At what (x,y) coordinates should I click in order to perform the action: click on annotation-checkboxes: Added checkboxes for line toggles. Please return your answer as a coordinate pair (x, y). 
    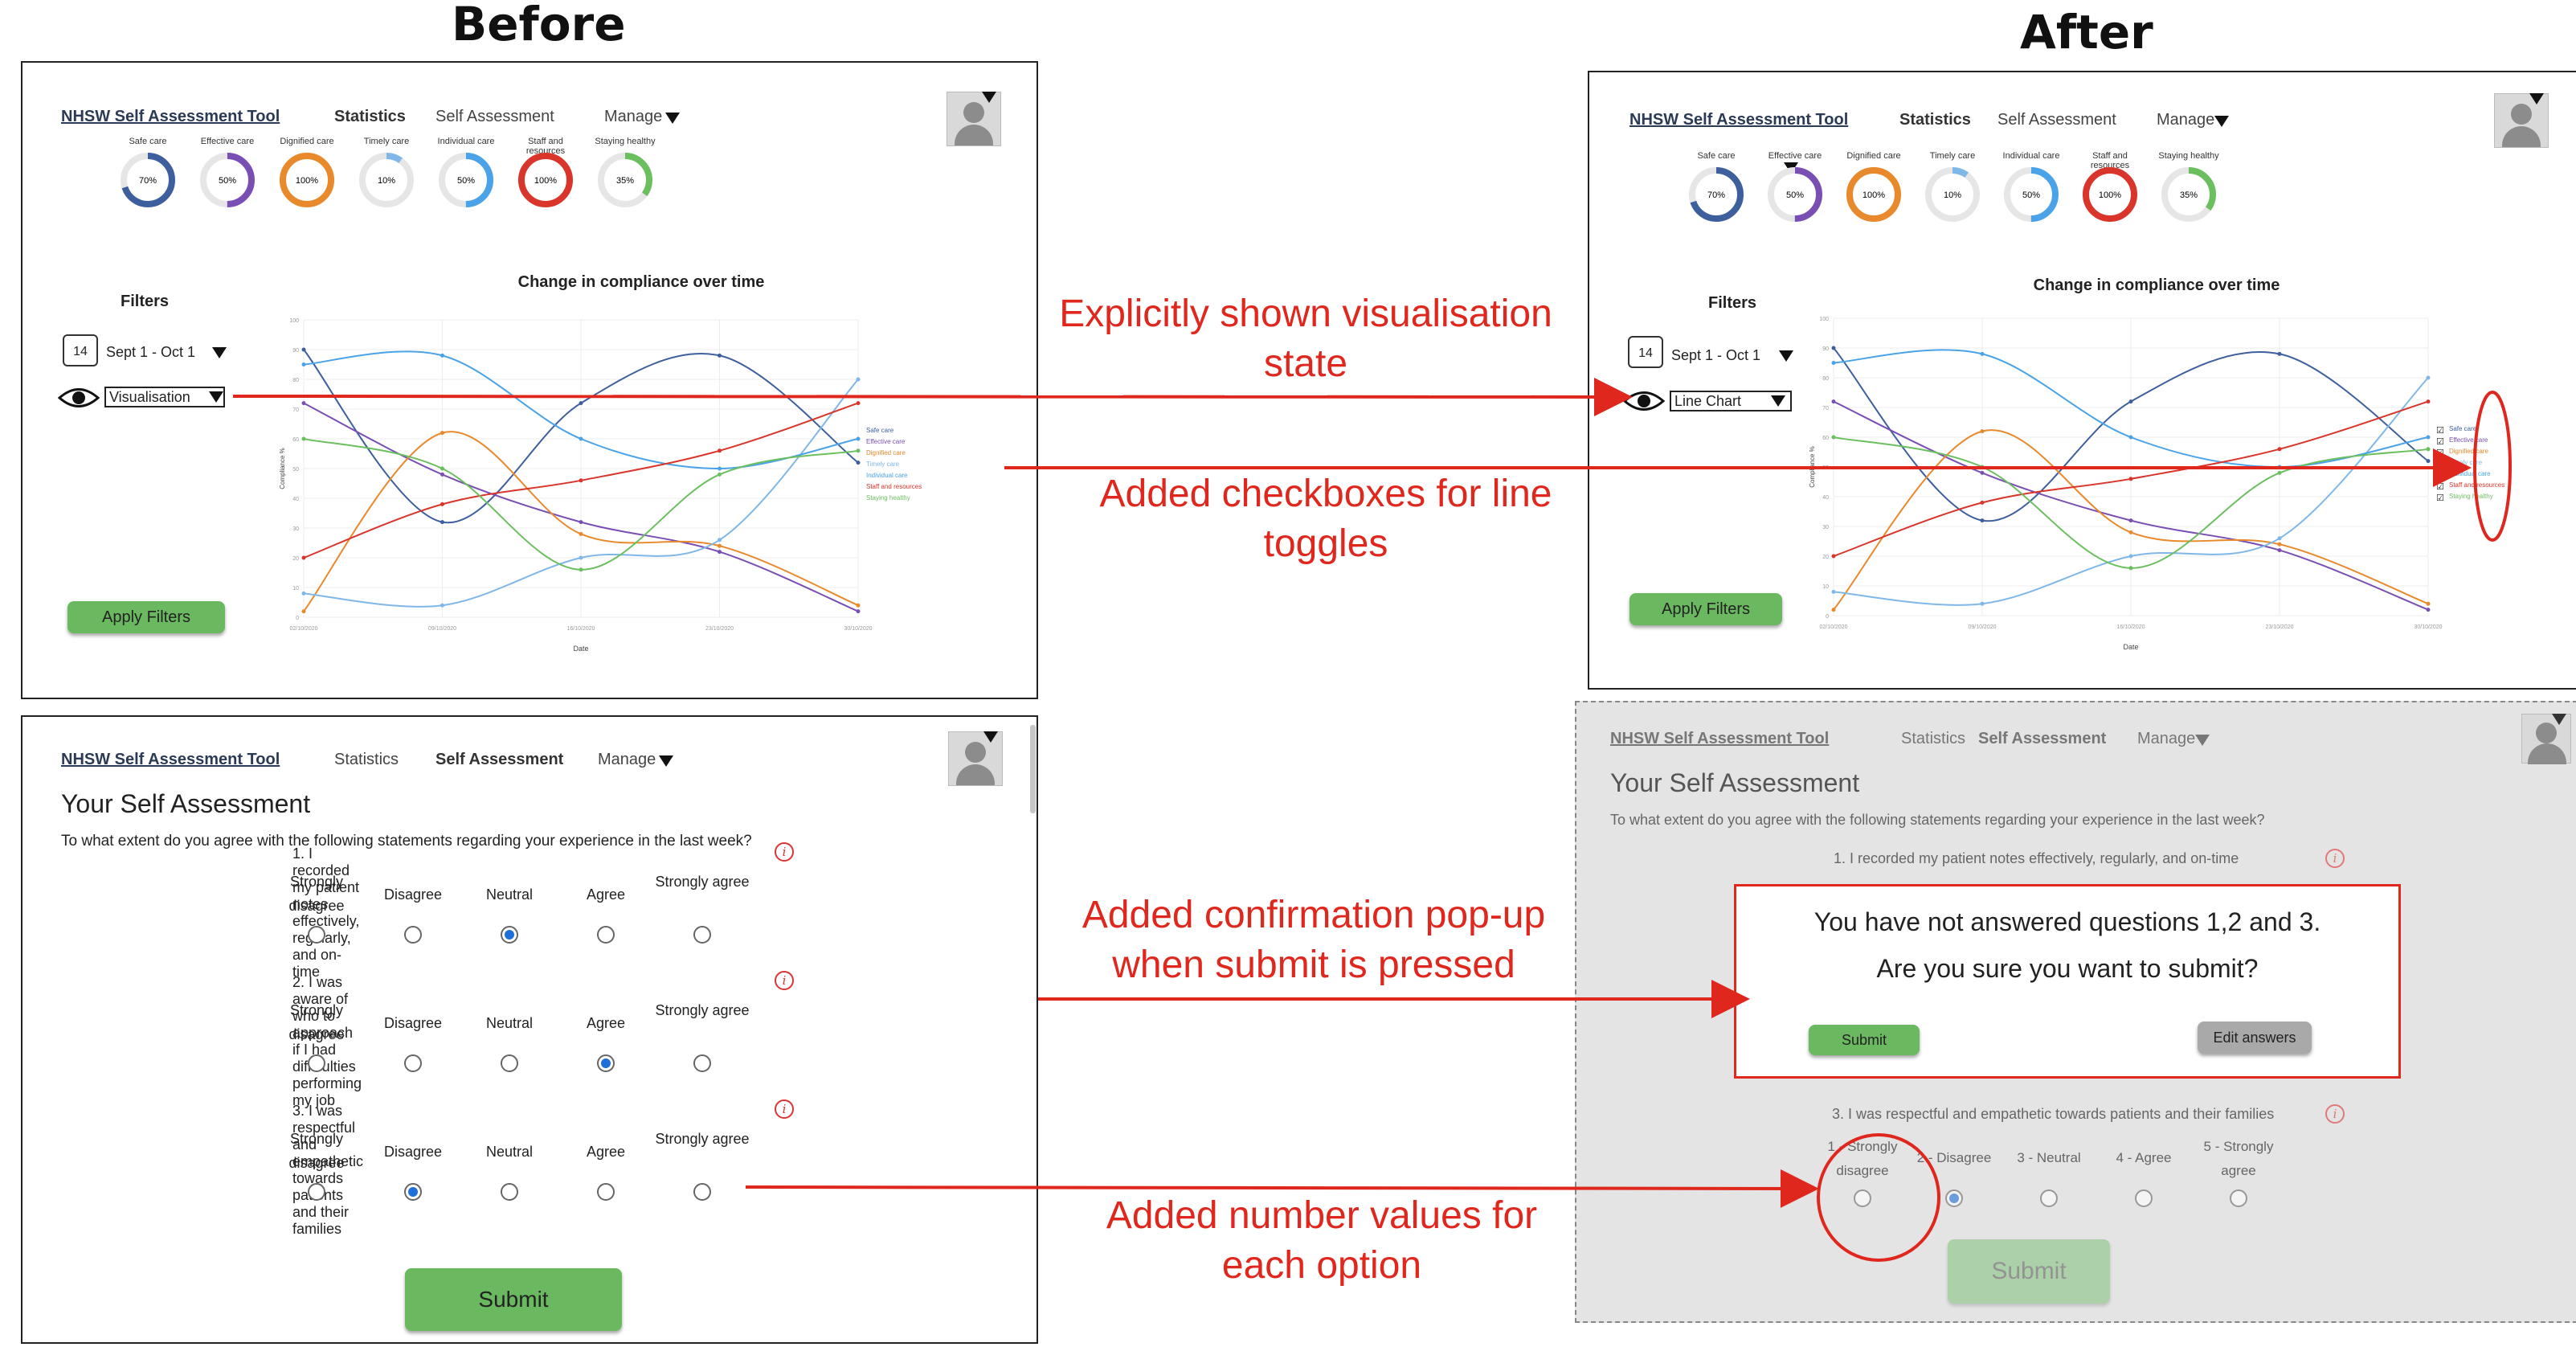
    Looking at the image, I should click on (1325, 519).